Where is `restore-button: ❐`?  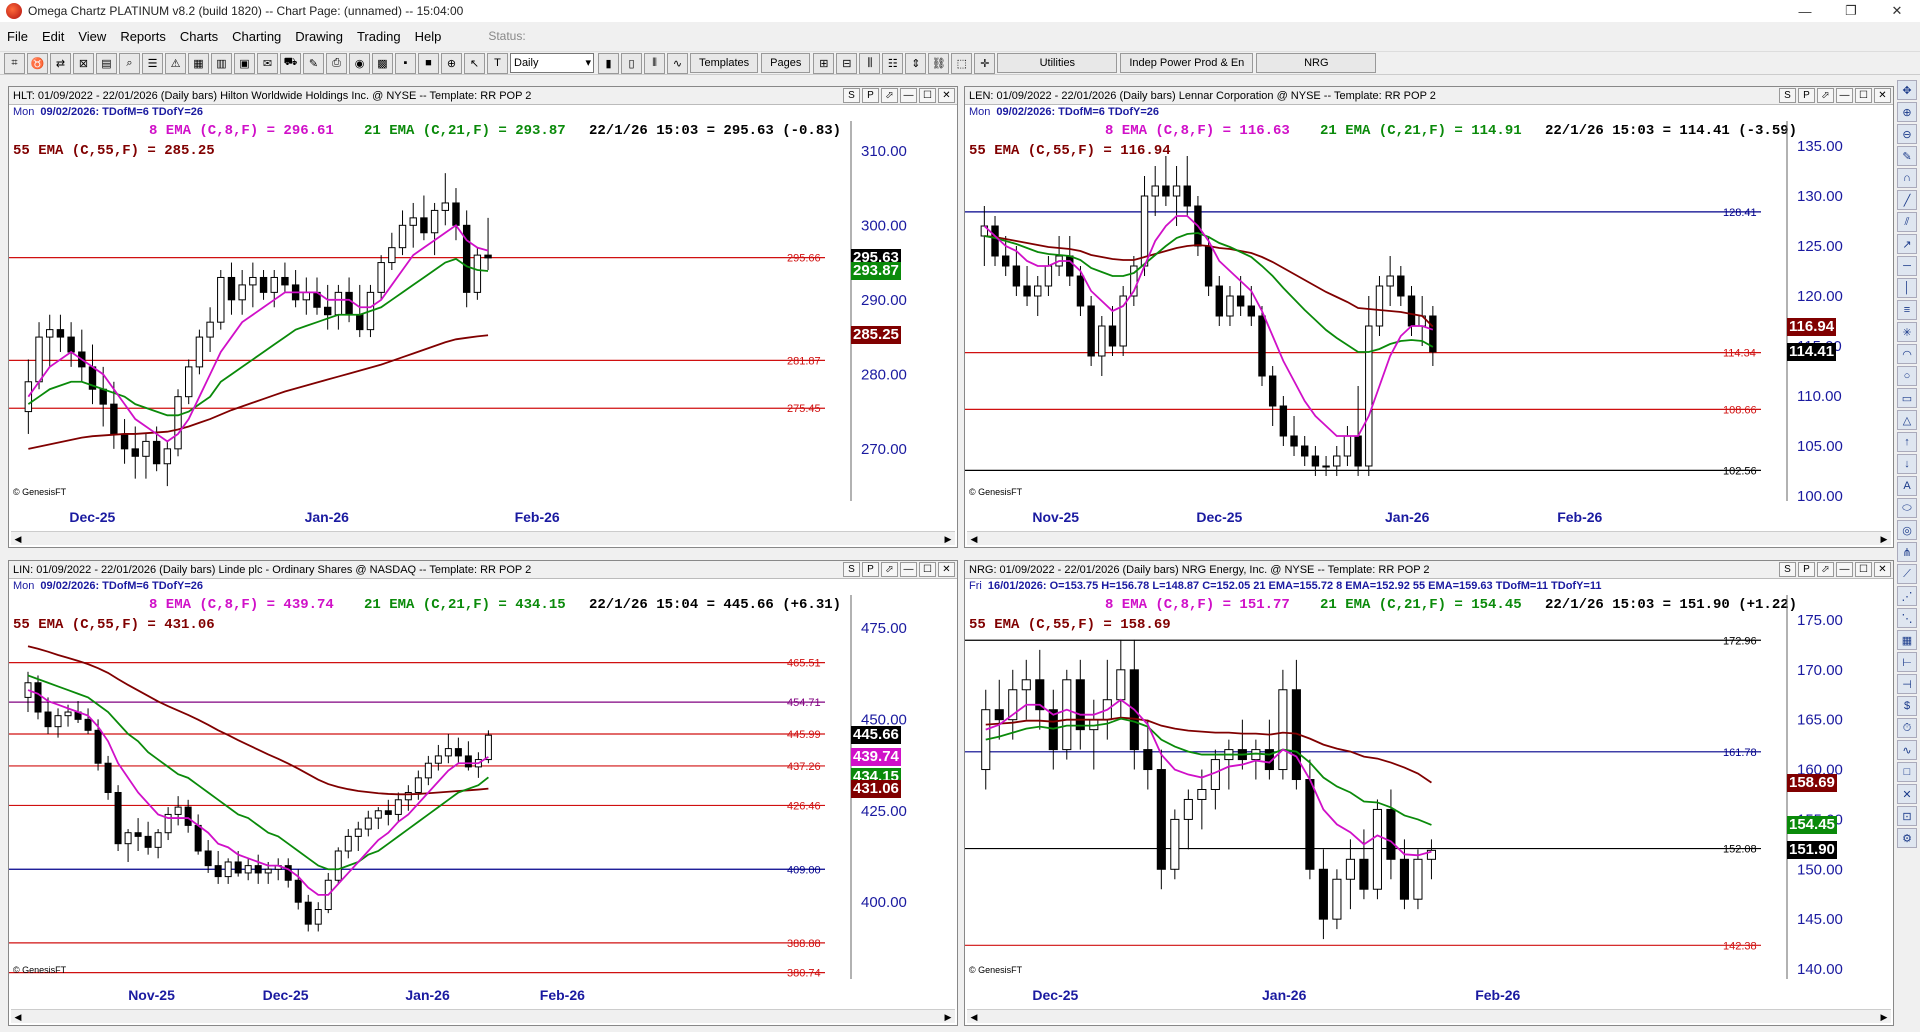 restore-button: ❐ is located at coordinates (1851, 11).